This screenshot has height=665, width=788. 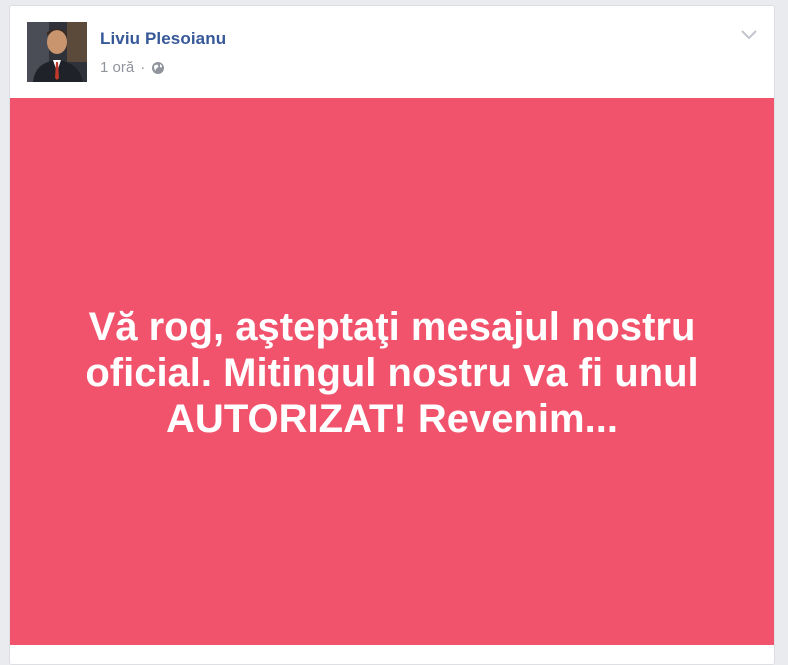 What do you see at coordinates (117, 67) in the screenshot?
I see `post-timestamp: 1 oră` at bounding box center [117, 67].